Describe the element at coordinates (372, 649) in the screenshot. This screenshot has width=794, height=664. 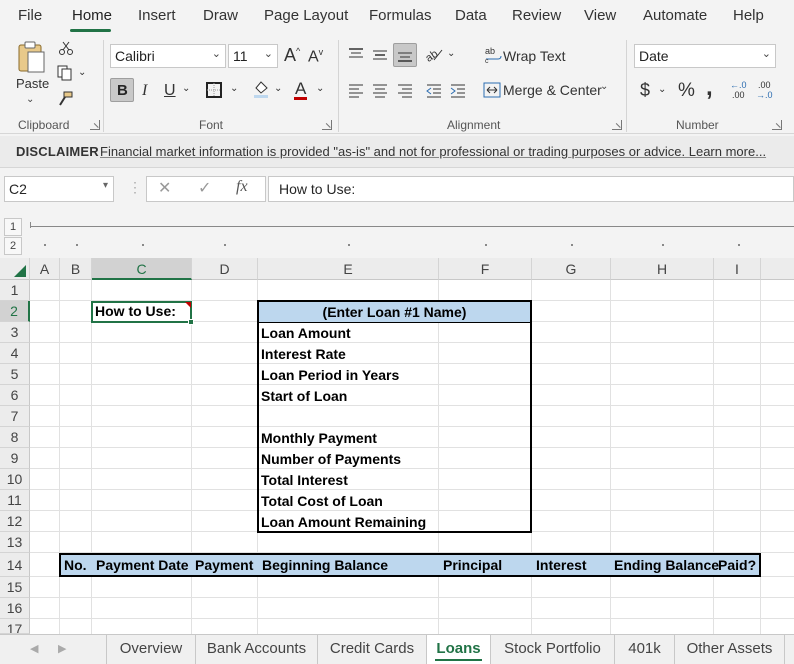
I see `tab-credit-cards: Credit Cards` at that location.